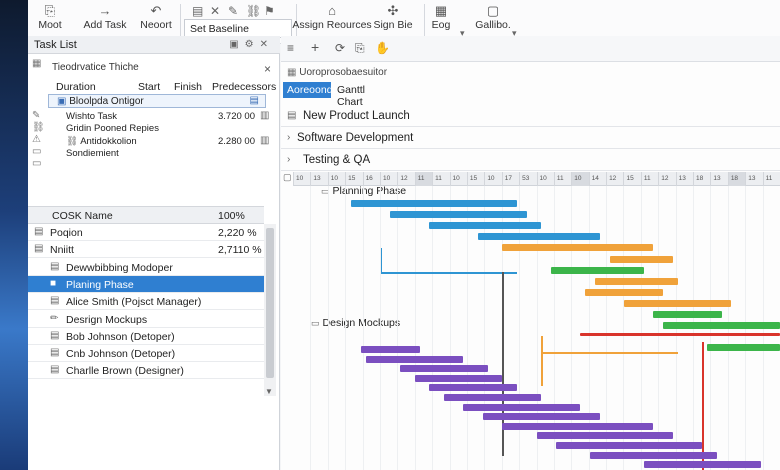 The height and width of the screenshot is (470, 780). I want to click on flag-icon: ⚑, so click(269, 11).